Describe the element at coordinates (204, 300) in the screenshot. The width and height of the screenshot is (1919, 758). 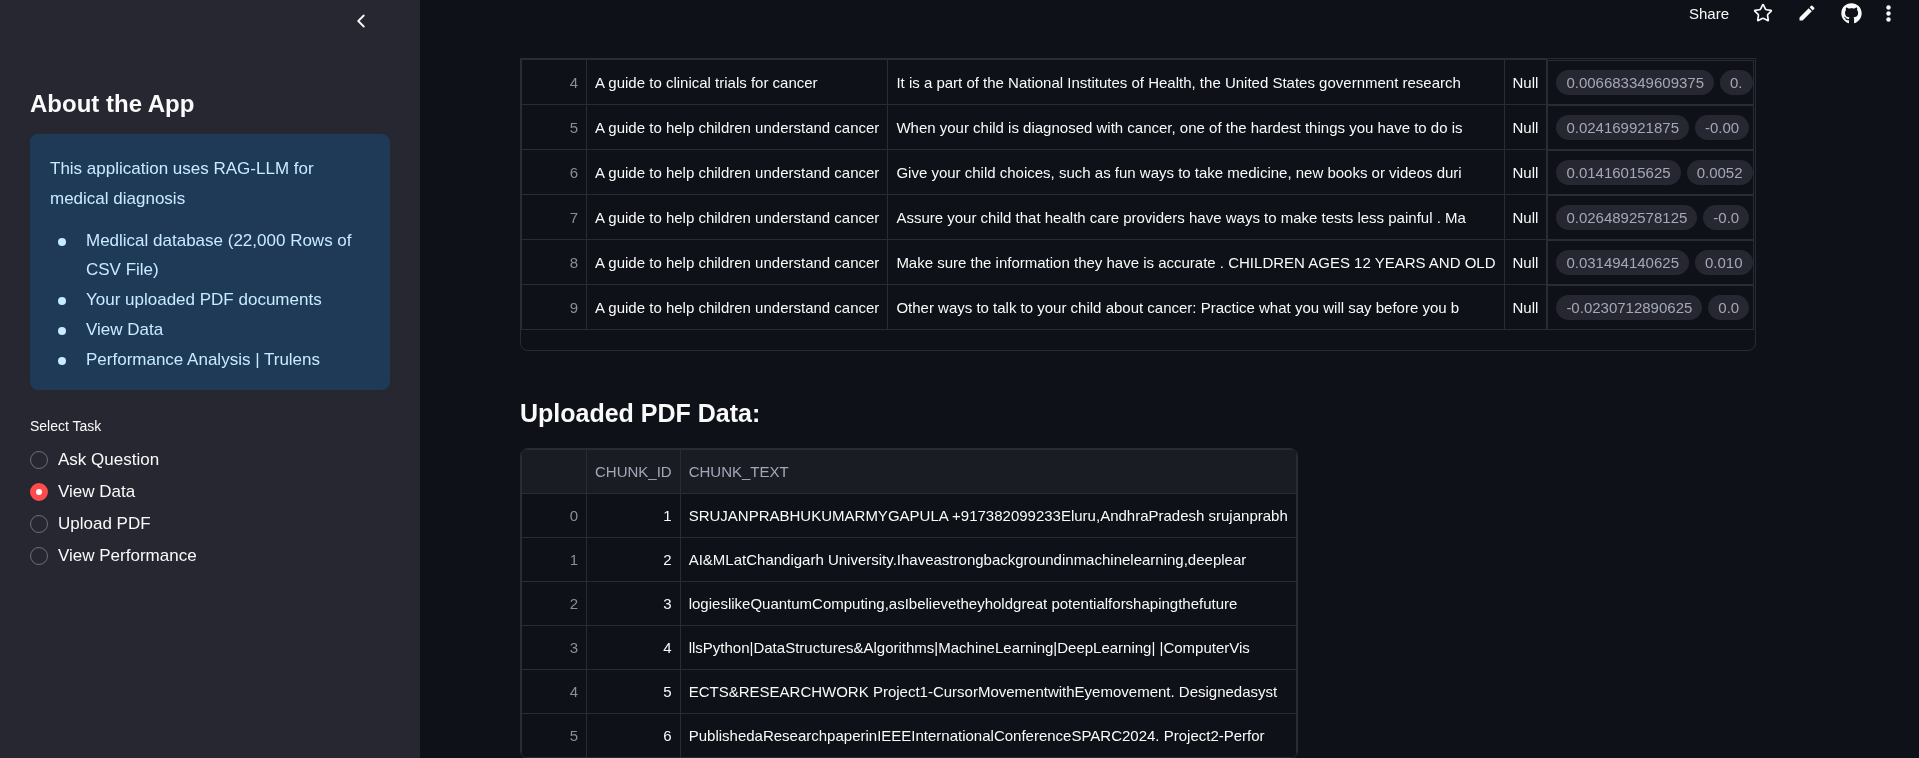
I see `info-list-item: Your uploaded PDF documents` at that location.